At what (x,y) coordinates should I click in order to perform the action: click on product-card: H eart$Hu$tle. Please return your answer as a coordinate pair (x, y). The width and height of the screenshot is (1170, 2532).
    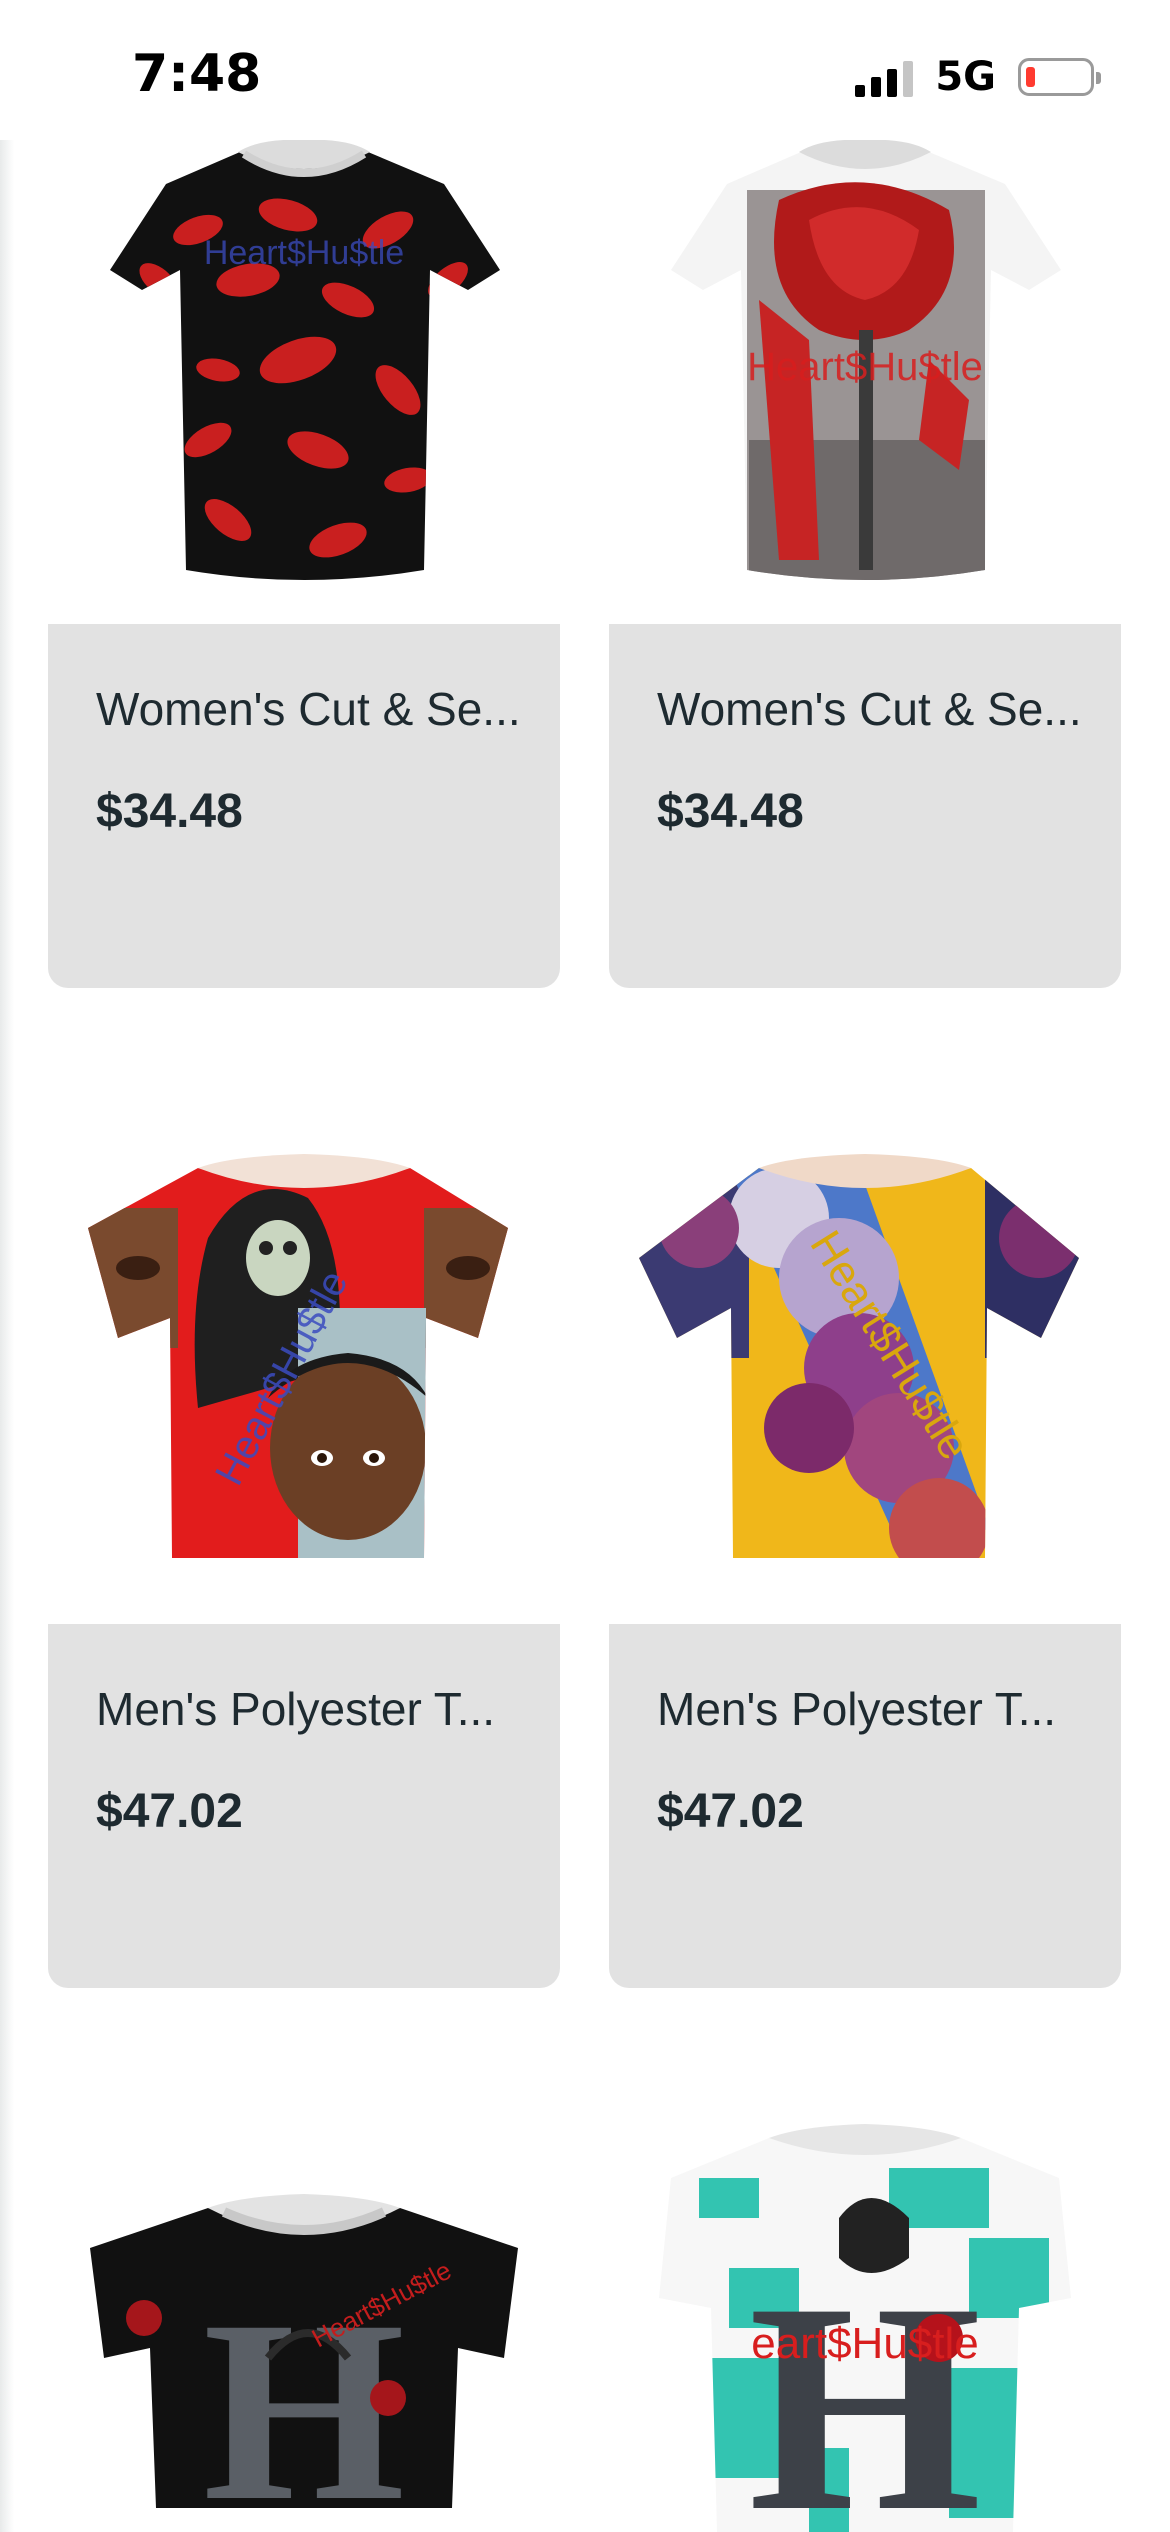
    Looking at the image, I should click on (865, 2320).